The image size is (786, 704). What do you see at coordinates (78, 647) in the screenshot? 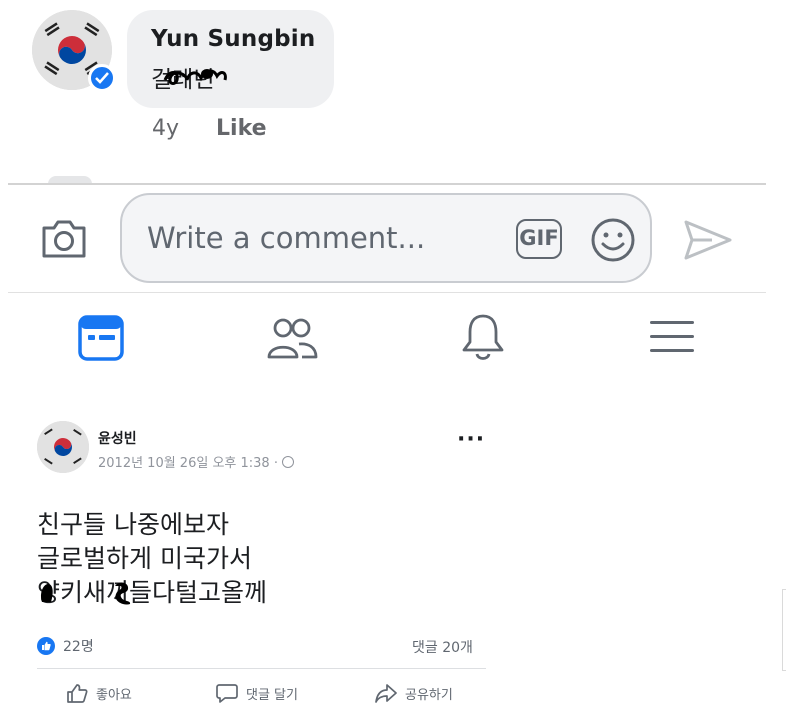
I see `likes-count: 22명` at bounding box center [78, 647].